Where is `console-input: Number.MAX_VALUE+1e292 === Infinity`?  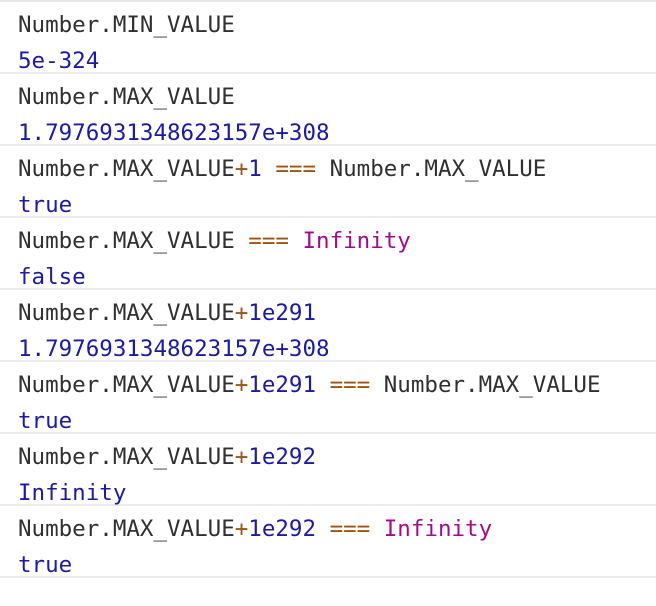
console-input: Number.MAX_VALUE+1e292 === Infinity is located at coordinates (255, 529).